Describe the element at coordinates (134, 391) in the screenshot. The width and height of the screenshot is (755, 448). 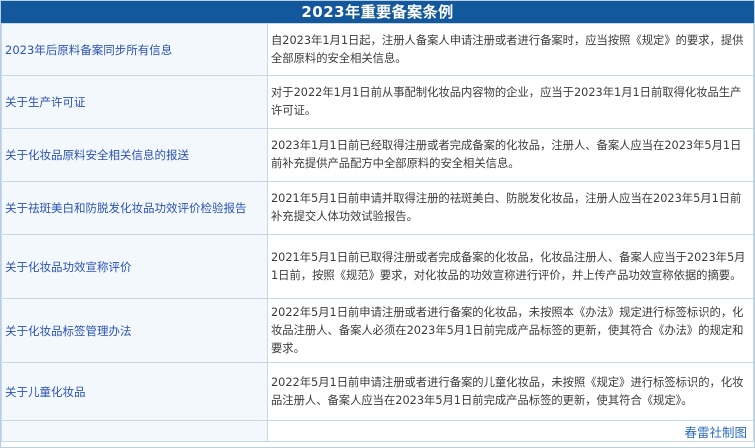
I see `row-topic: 关于儿童化妆品` at that location.